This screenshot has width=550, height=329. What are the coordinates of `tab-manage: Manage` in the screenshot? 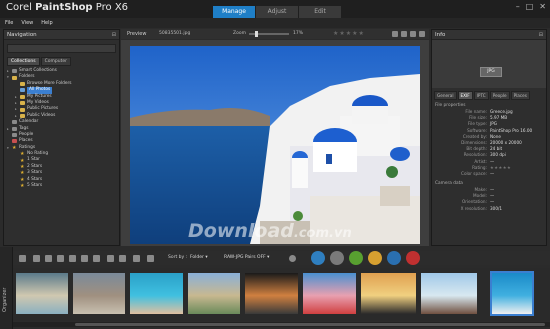 It's located at (234, 12).